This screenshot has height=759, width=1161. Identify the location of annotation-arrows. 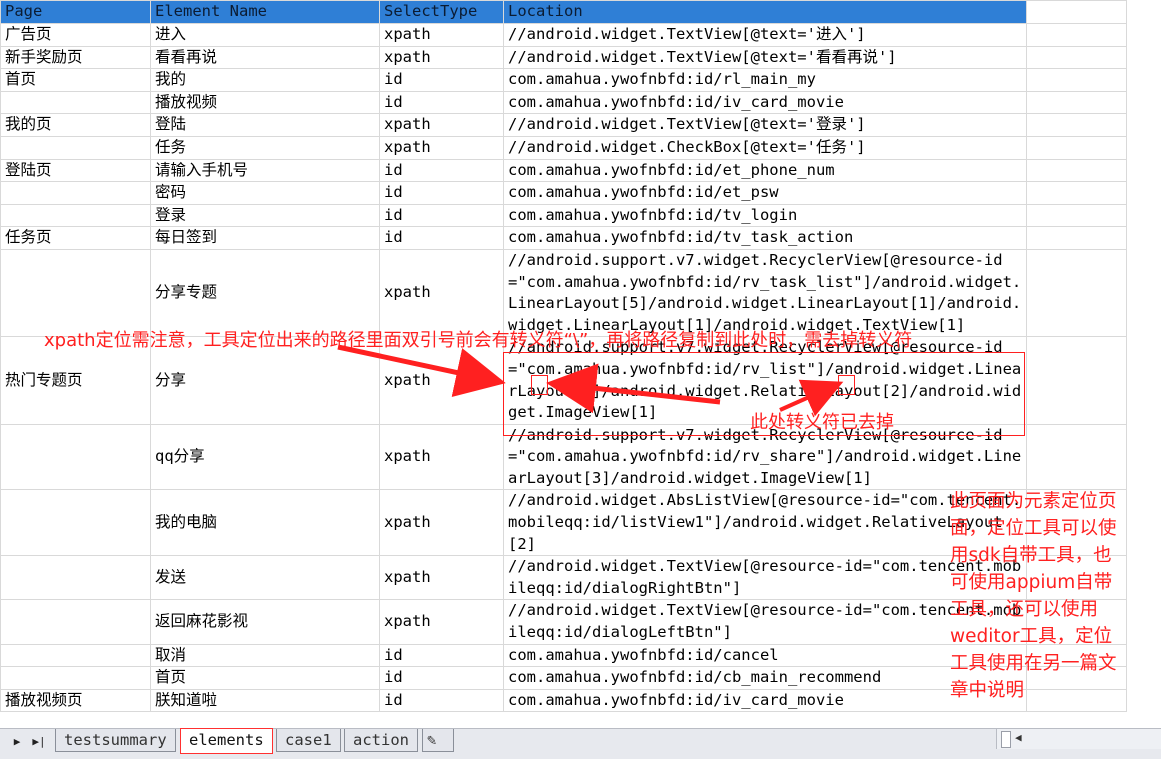
(590, 380).